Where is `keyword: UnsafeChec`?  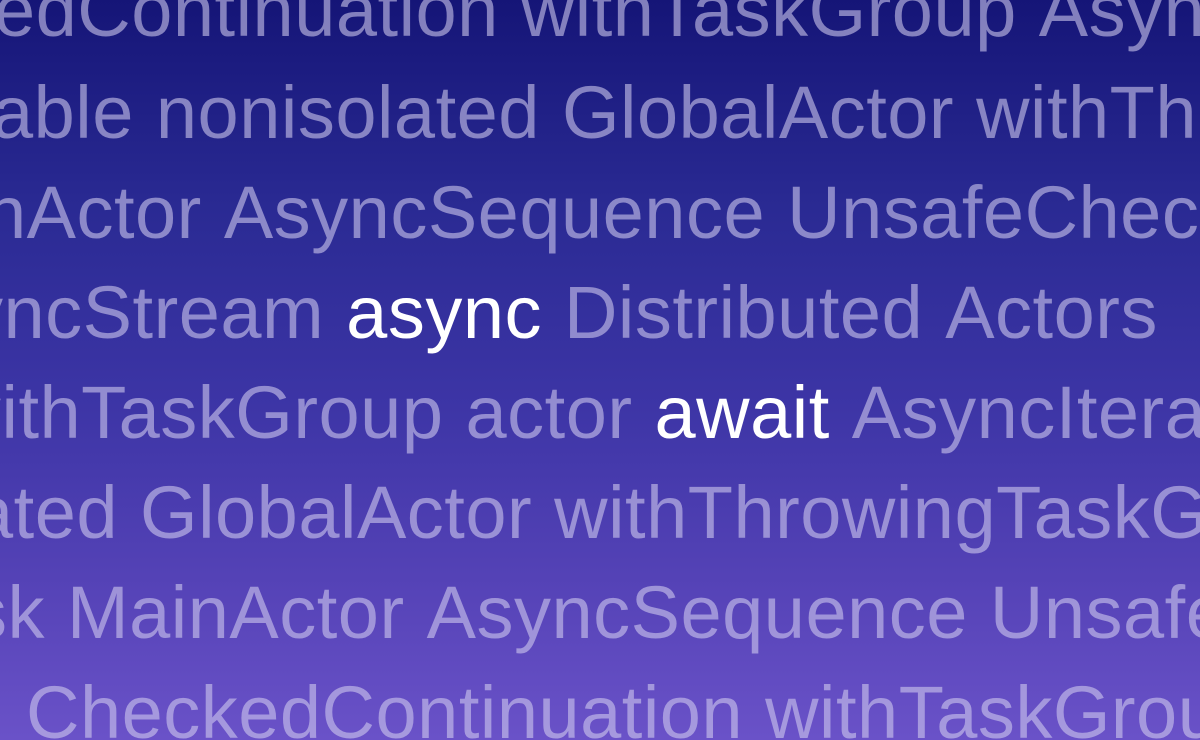 keyword: UnsafeChec is located at coordinates (993, 212).